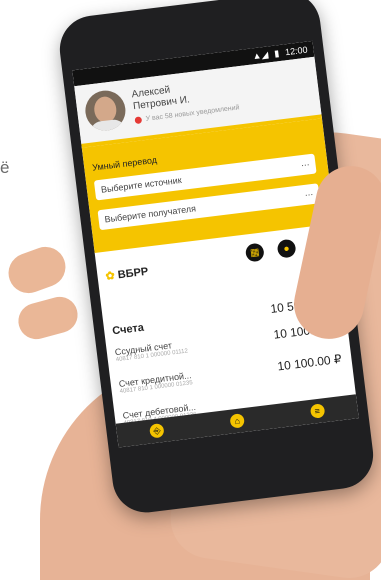  I want to click on transfer-title: Умный перевод, so click(124, 163).